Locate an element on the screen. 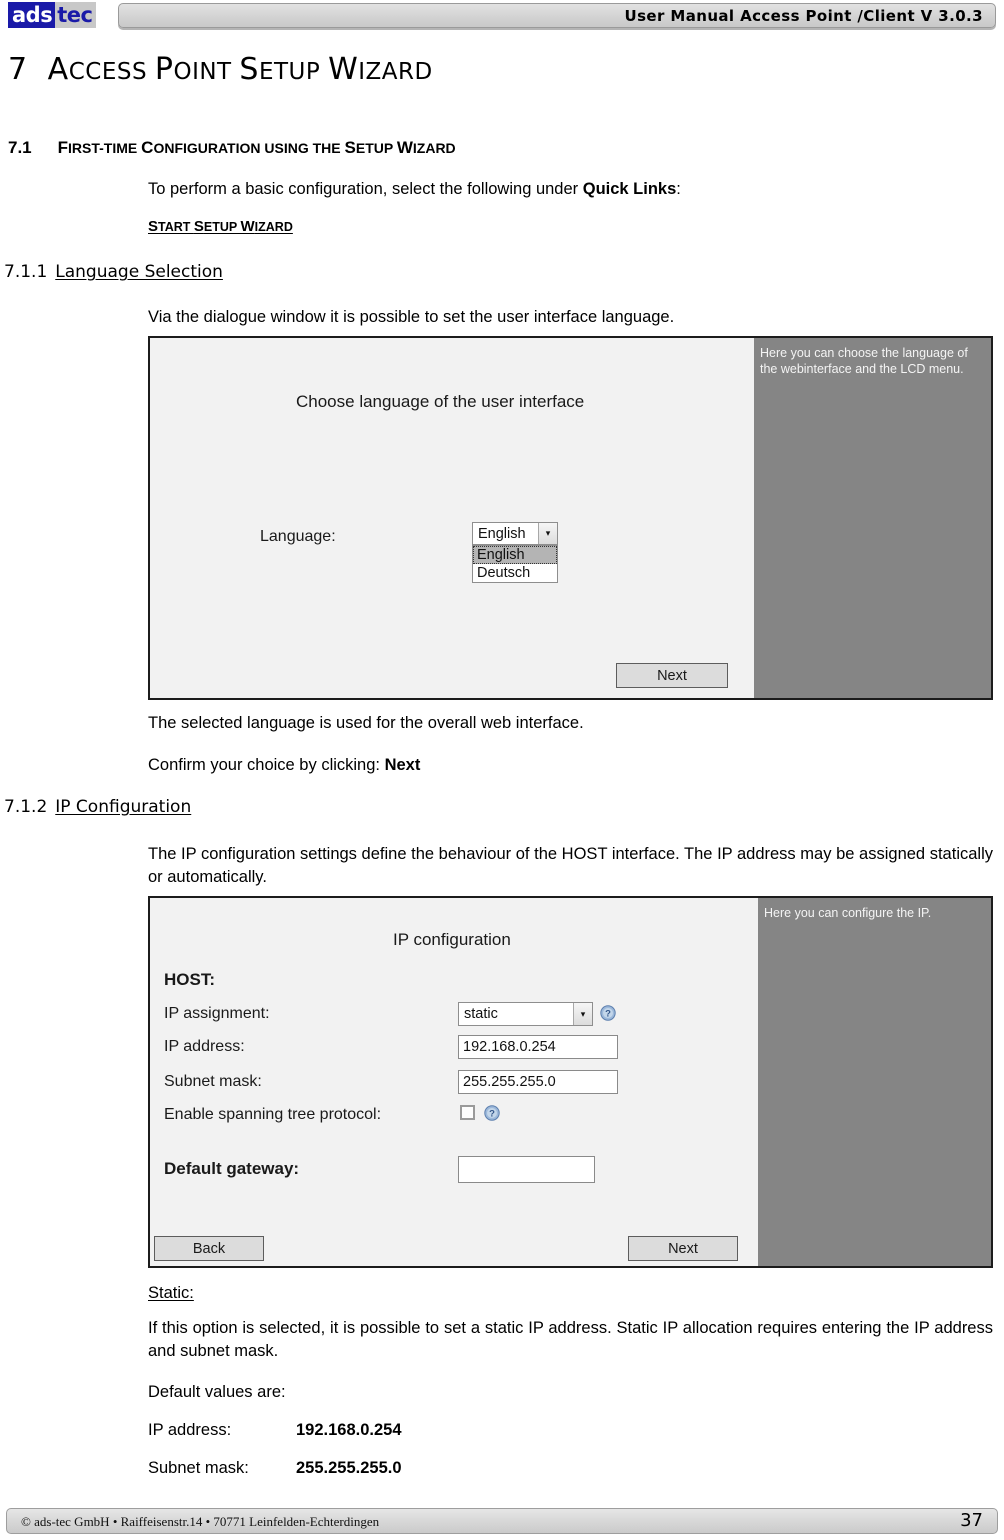  logo-ads-text: ads is located at coordinates (32, 15).